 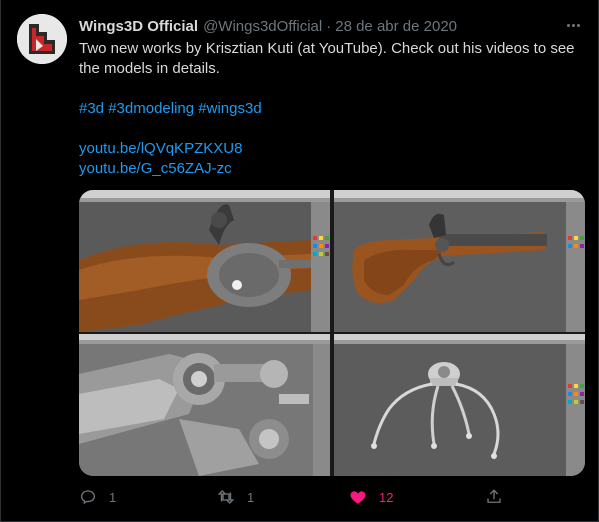 What do you see at coordinates (262, 26) in the screenshot?
I see `author-handle: @Wings3dOfficial` at bounding box center [262, 26].